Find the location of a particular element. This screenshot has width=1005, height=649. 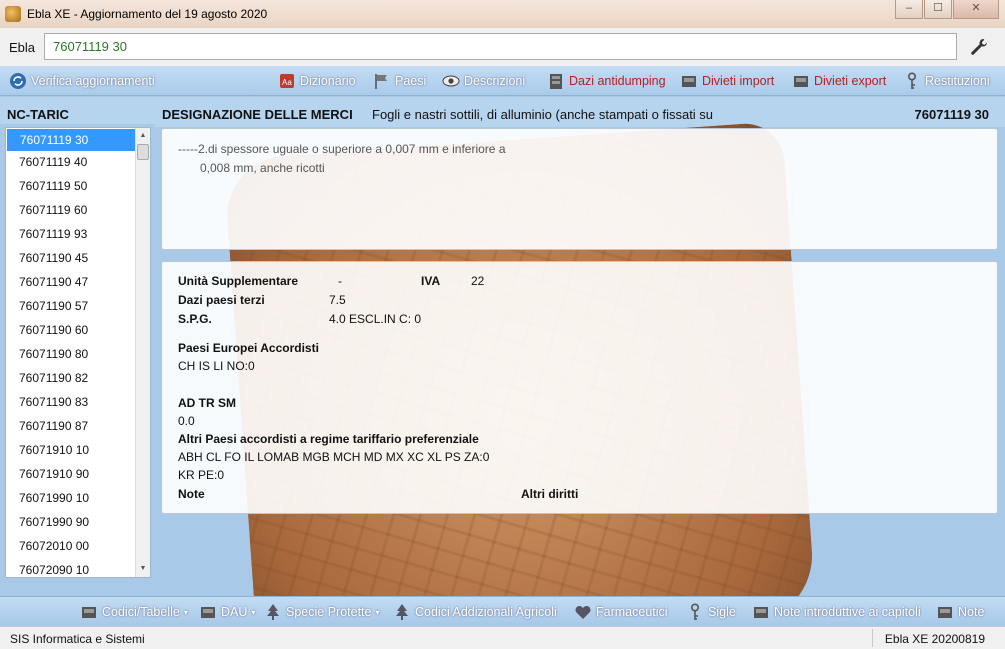

restituzioni-button: Restituzioni is located at coordinates (946, 81).